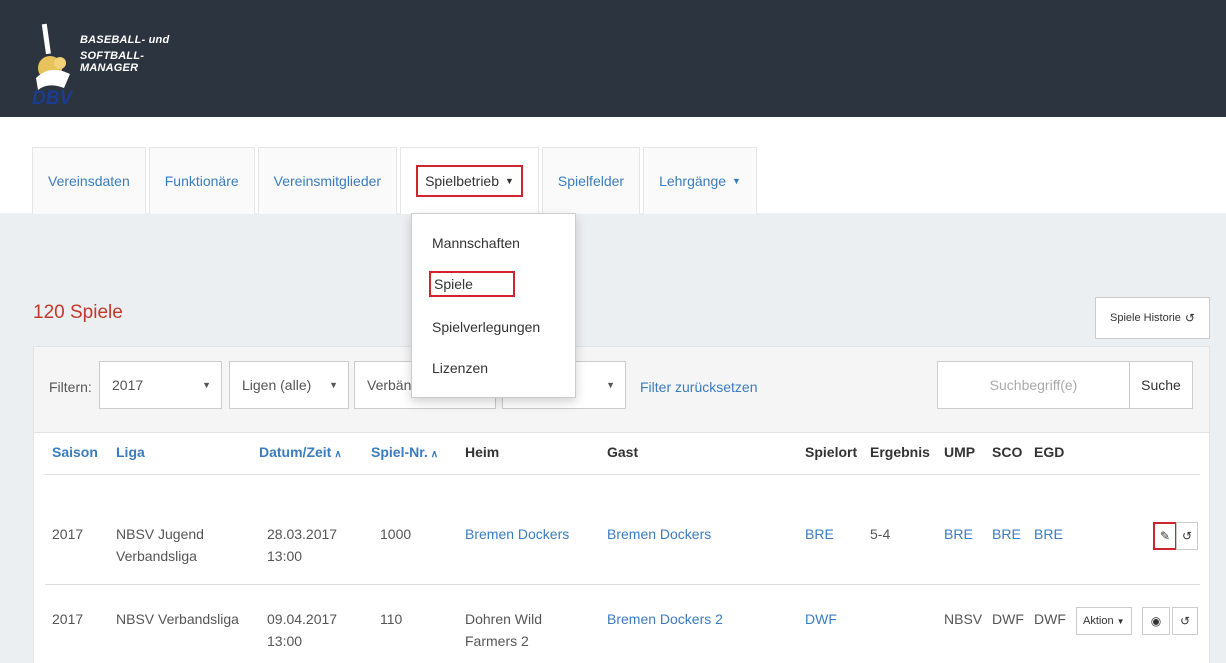 The image size is (1226, 663). I want to click on cell-ump-link: BRE, so click(958, 534).